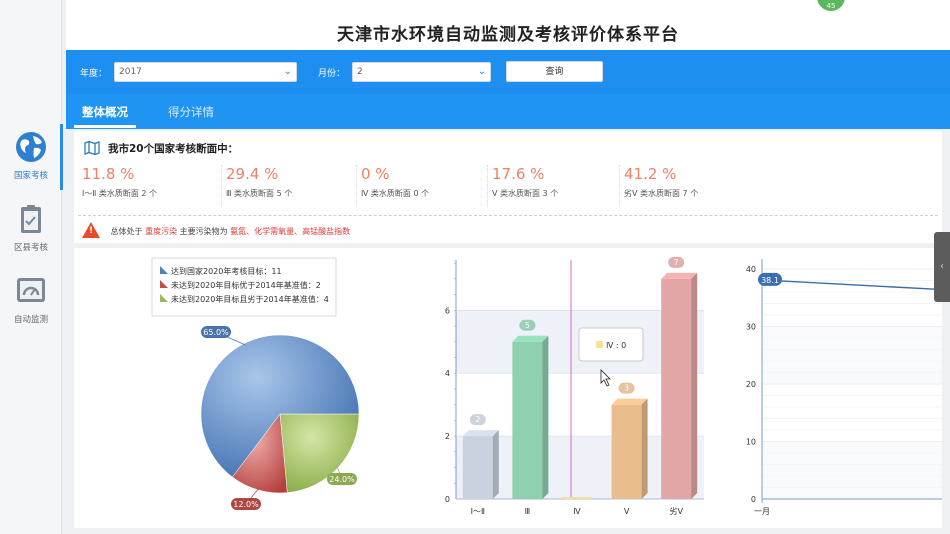 Image resolution: width=950 pixels, height=534 pixels. Describe the element at coordinates (421, 72) in the screenshot. I see `month-select: 2 ⌄` at that location.